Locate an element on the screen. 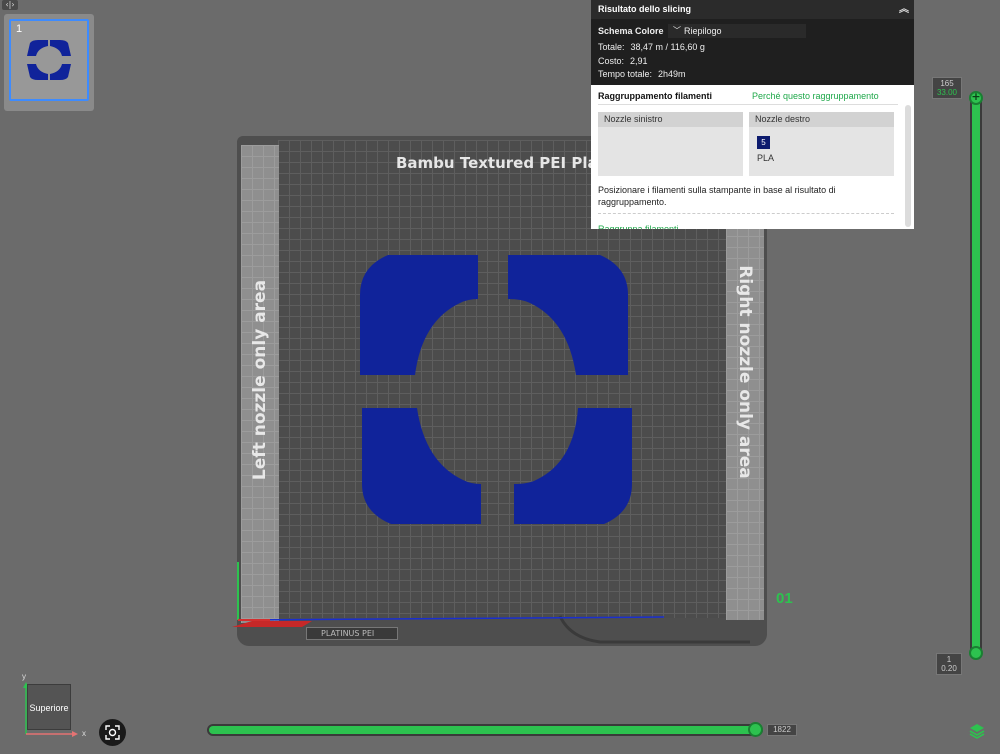 The image size is (1000, 754). grouping-scrollbar is located at coordinates (908, 166).